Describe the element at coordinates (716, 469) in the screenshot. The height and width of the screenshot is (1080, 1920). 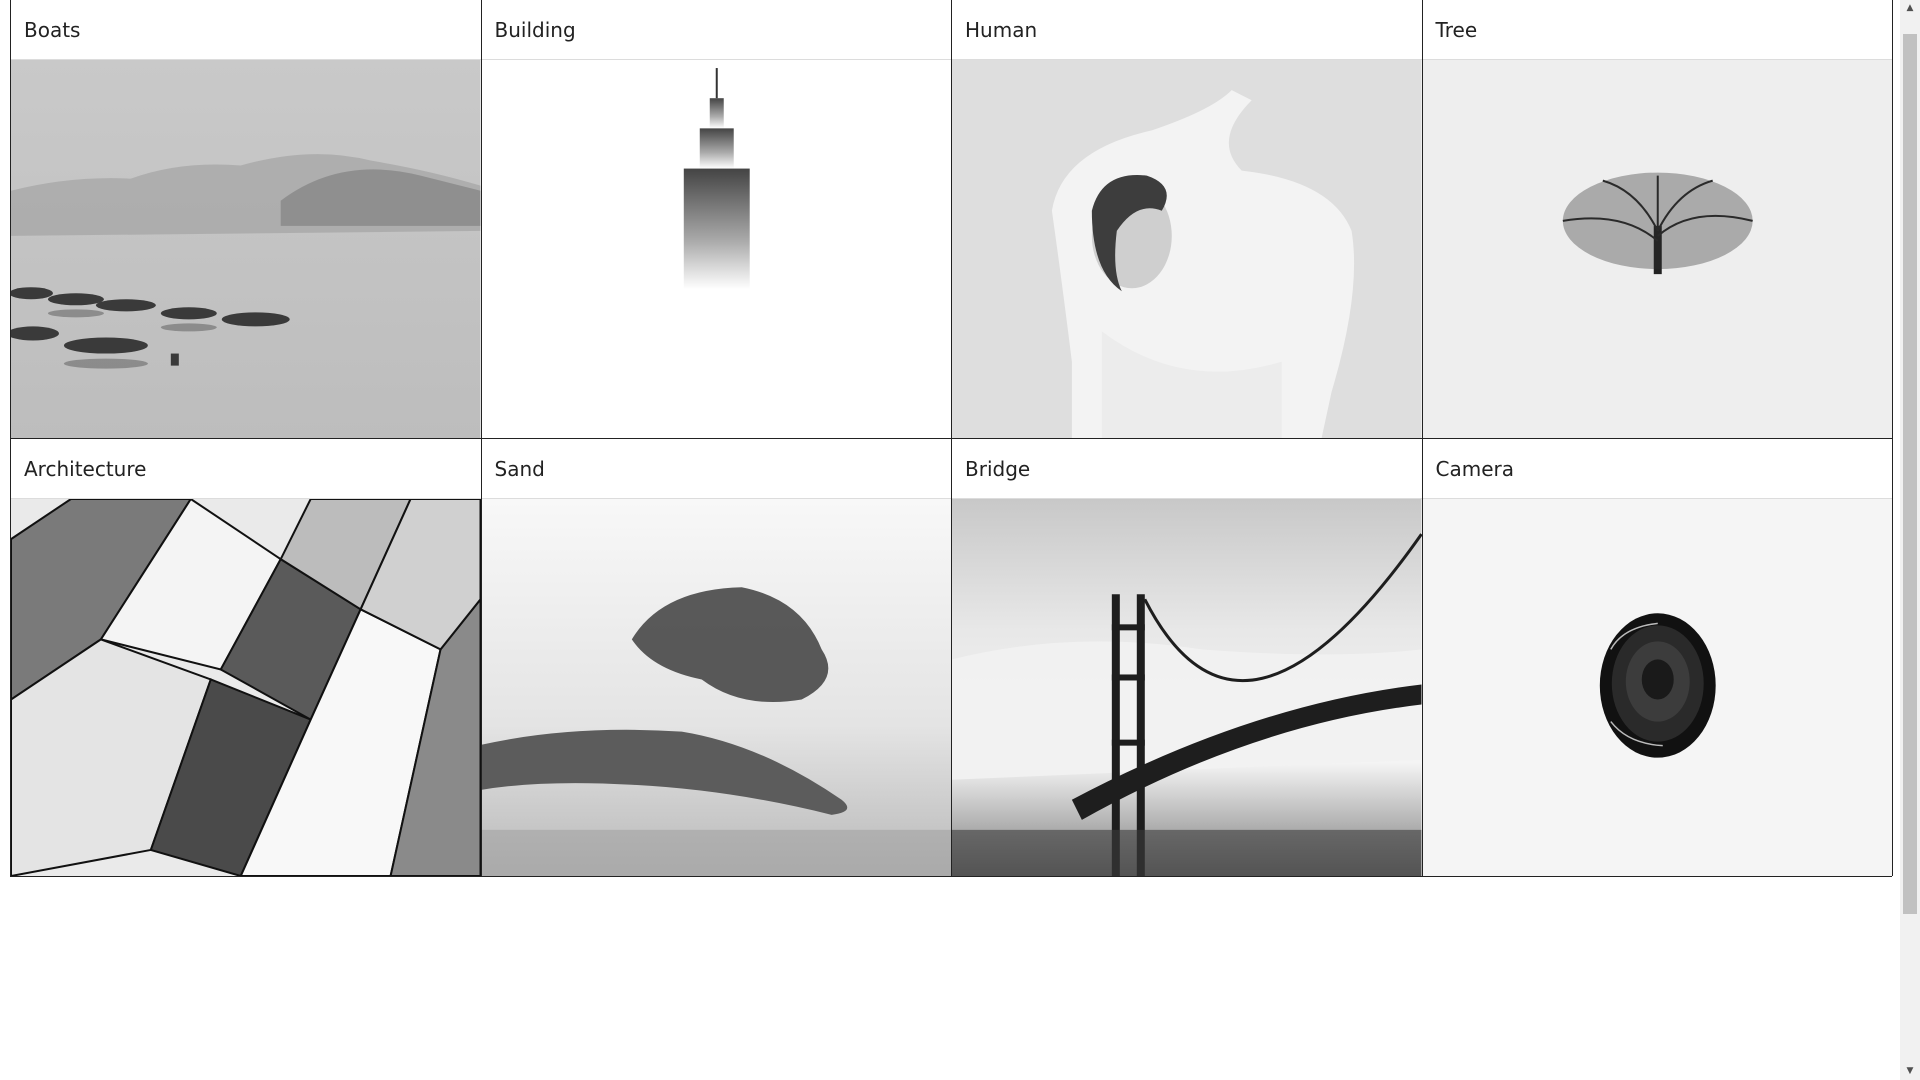
I see `card-title: Sand` at that location.